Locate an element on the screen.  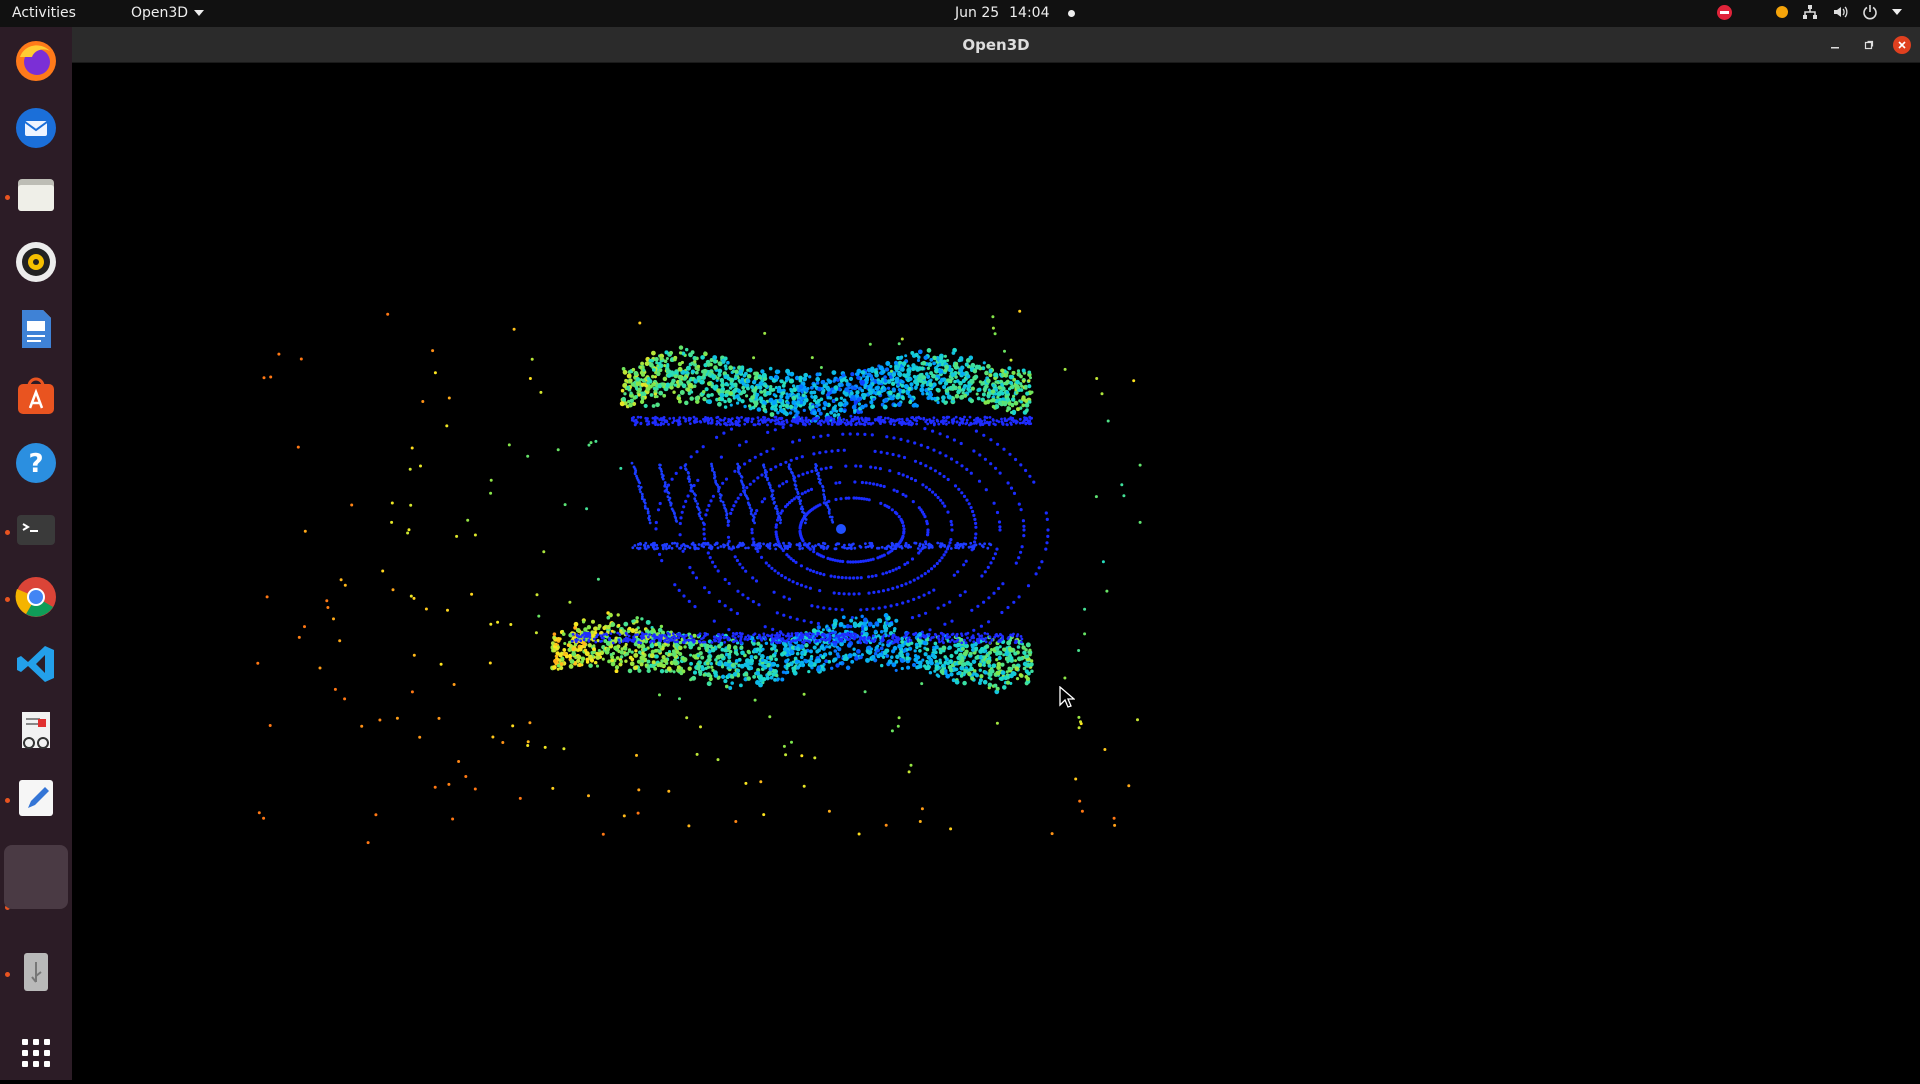
dock-open3d is located at coordinates (36, 877).